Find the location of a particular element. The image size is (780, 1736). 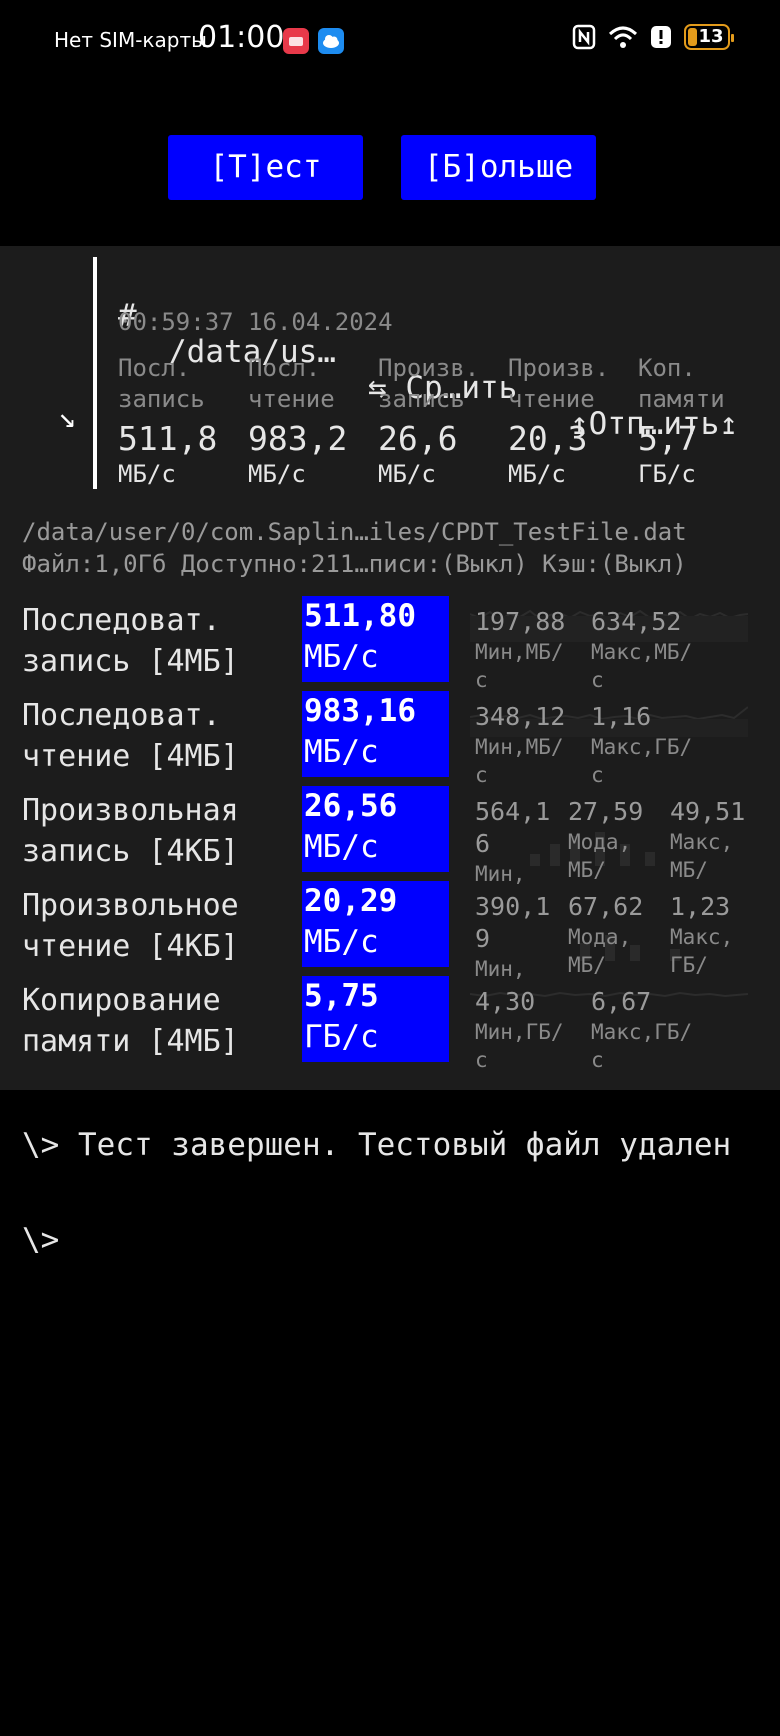

status-icons: 13 is located at coordinates (653, 37).